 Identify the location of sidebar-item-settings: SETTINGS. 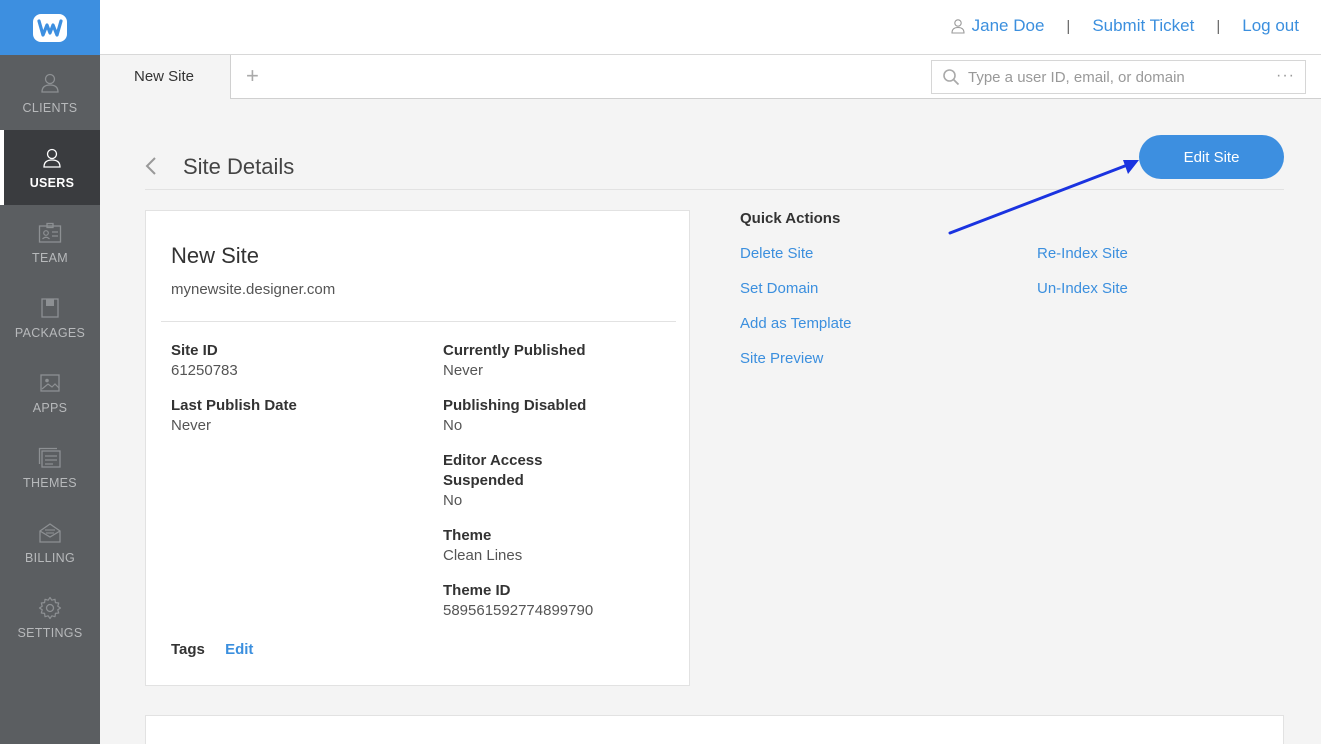
(50, 617).